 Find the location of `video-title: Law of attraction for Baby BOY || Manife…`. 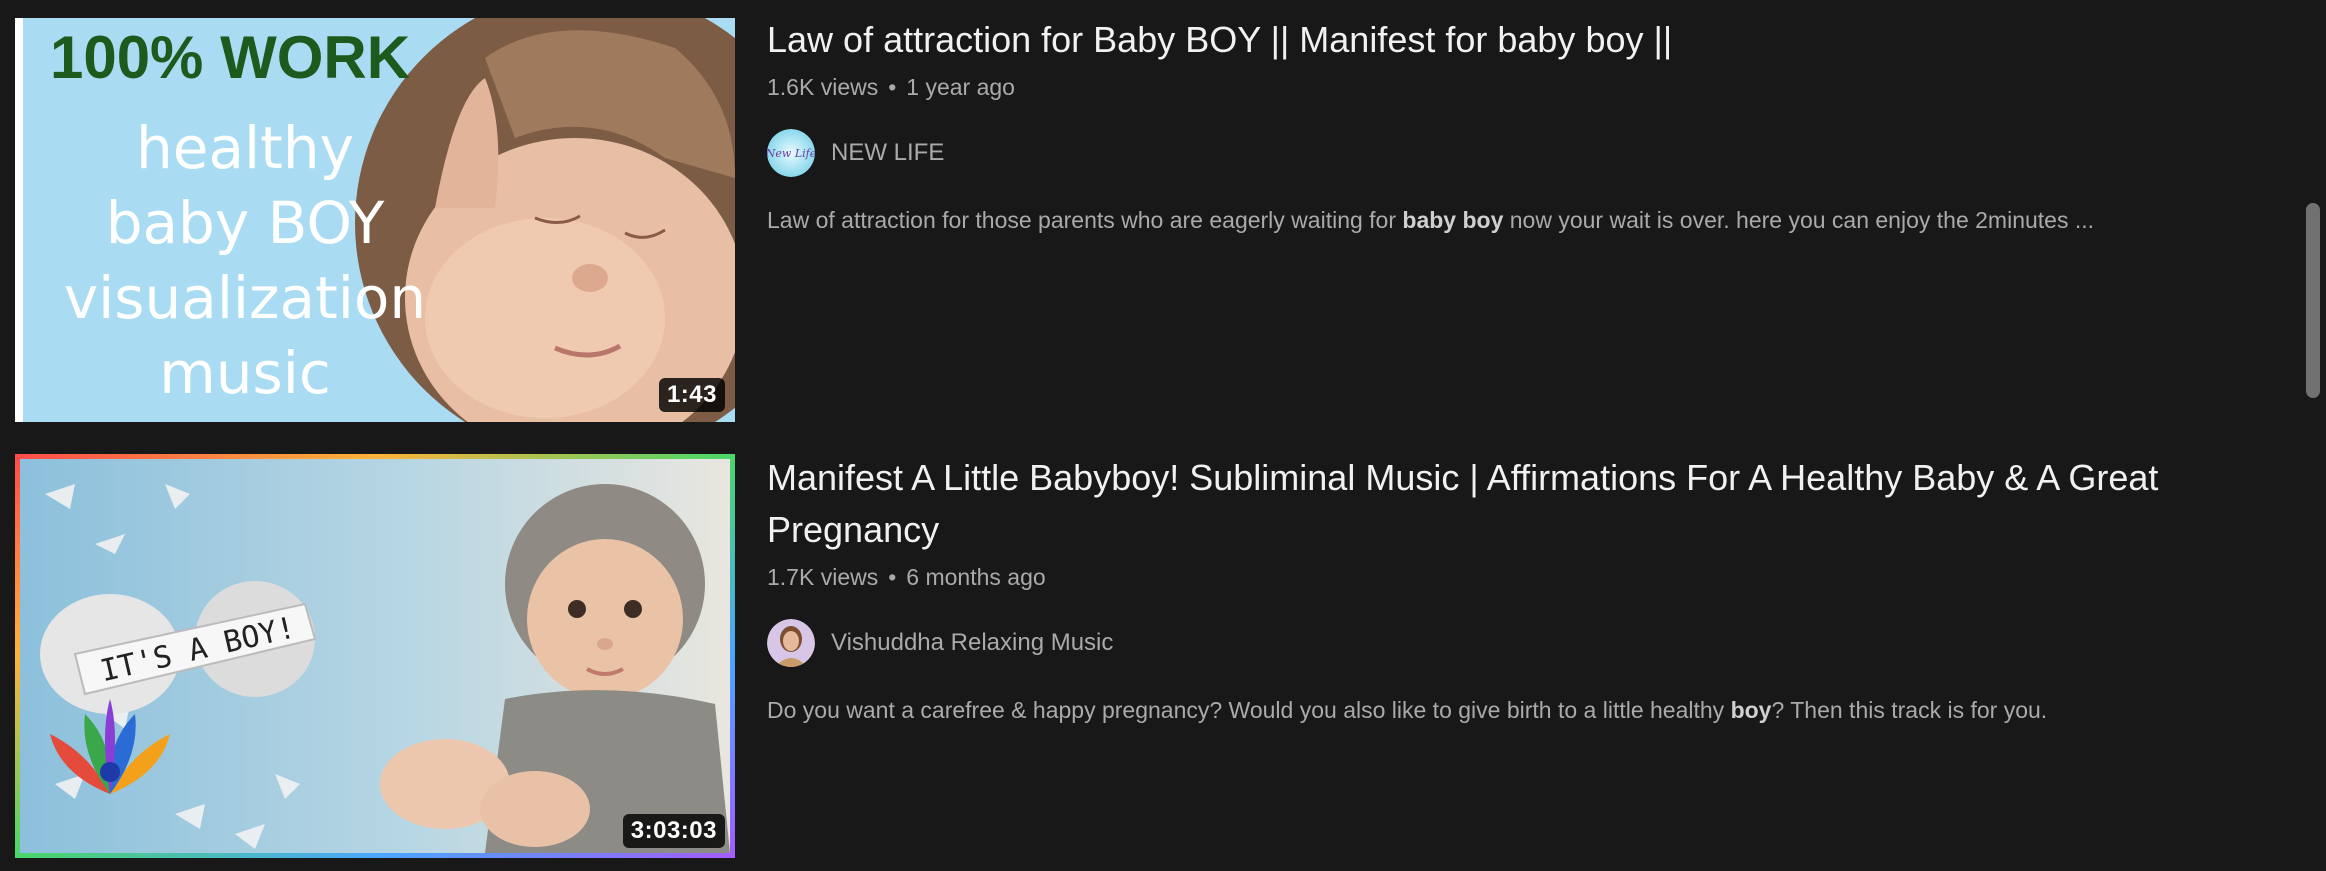

video-title: Law of attraction for Baby BOY || Manife… is located at coordinates (1467, 40).